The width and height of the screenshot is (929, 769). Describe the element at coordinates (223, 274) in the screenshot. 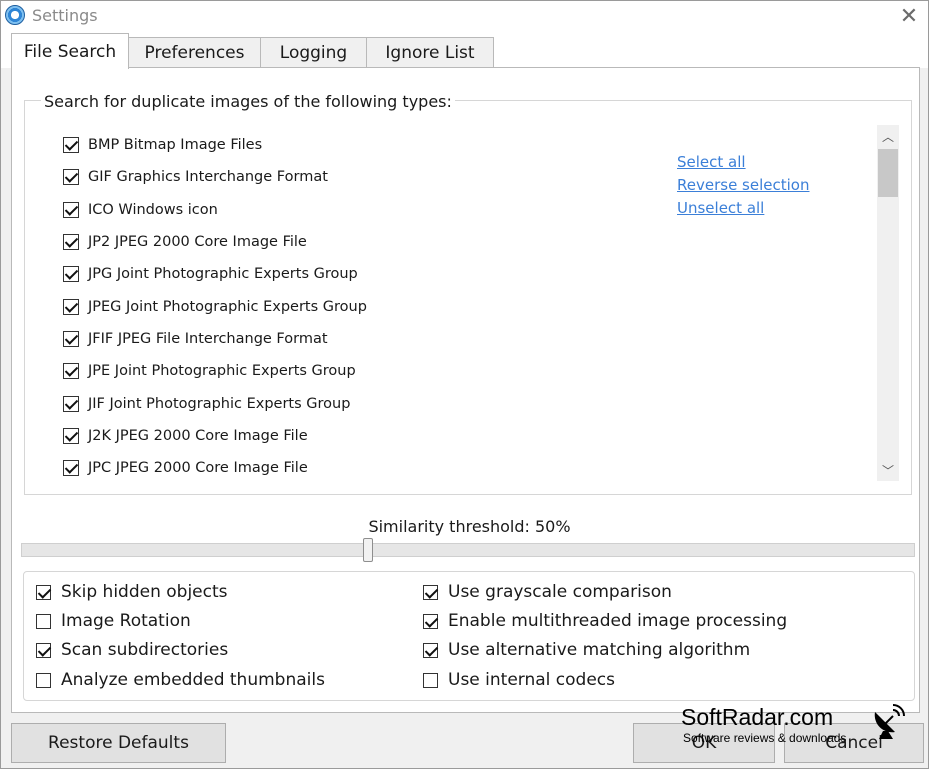

I see `file-type-label: JPG Joint Photographic Experts Group` at that location.